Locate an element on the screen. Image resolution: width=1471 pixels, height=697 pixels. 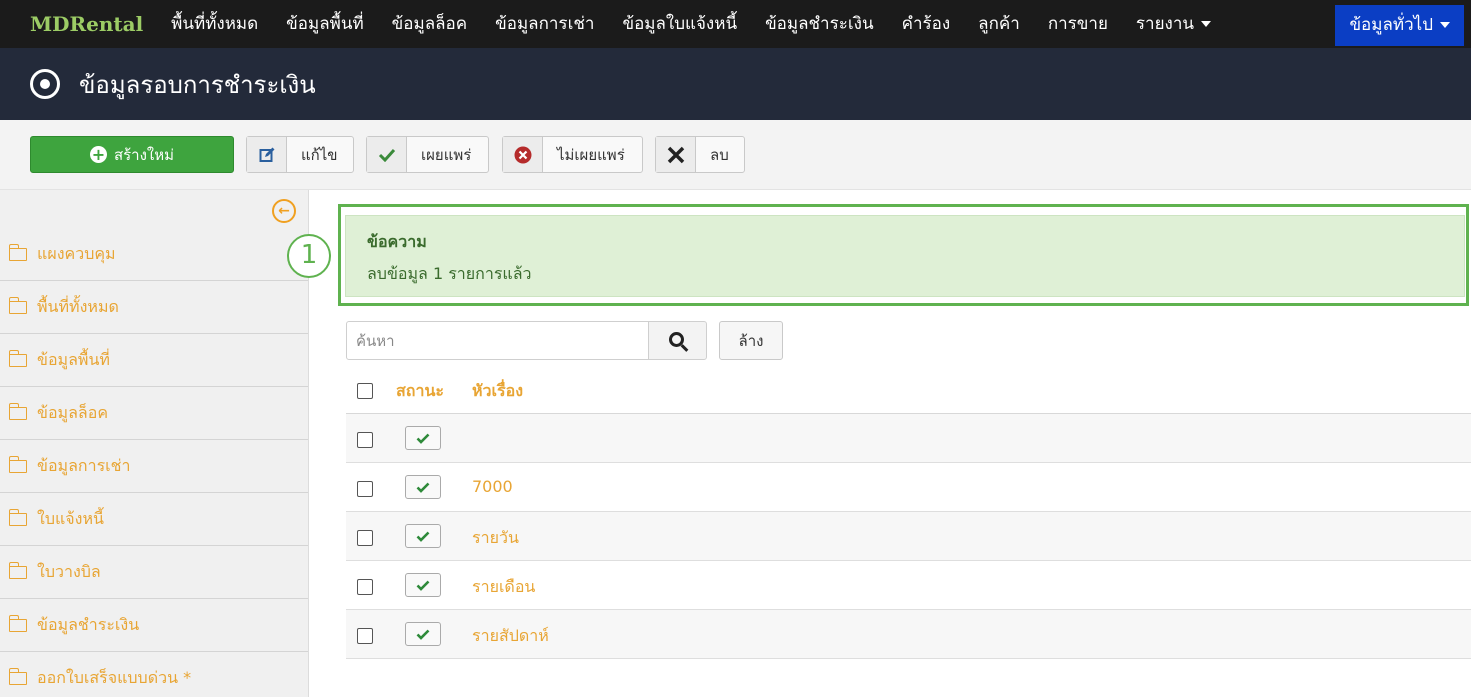
unpublish-button-label: ไม่เผยแพร่ is located at coordinates (591, 154).